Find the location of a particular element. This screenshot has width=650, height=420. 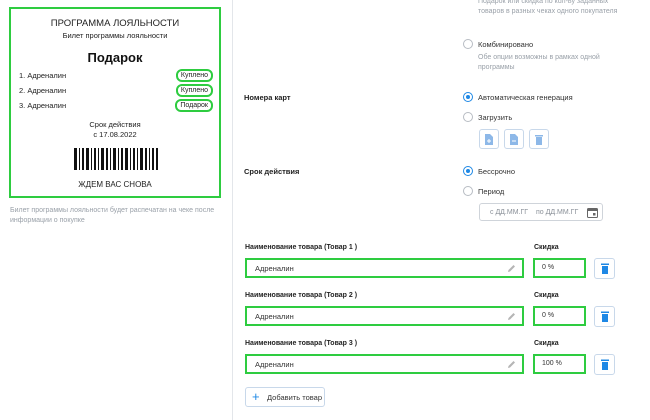

delete-file-button is located at coordinates (539, 139).